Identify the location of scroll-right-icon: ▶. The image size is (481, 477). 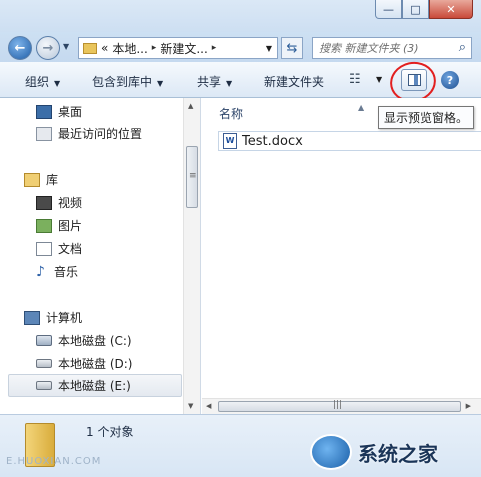
(468, 406).